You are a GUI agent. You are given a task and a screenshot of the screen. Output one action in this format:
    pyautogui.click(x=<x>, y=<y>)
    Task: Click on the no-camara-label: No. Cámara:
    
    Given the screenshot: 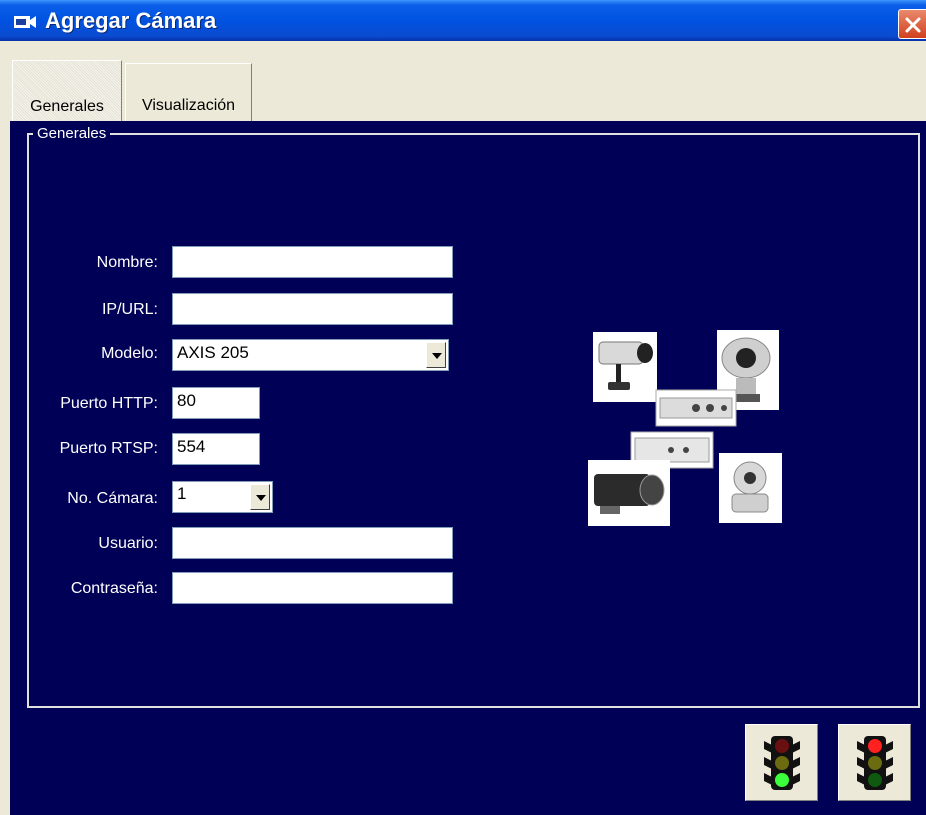 What is the action you would take?
    pyautogui.click(x=112, y=498)
    